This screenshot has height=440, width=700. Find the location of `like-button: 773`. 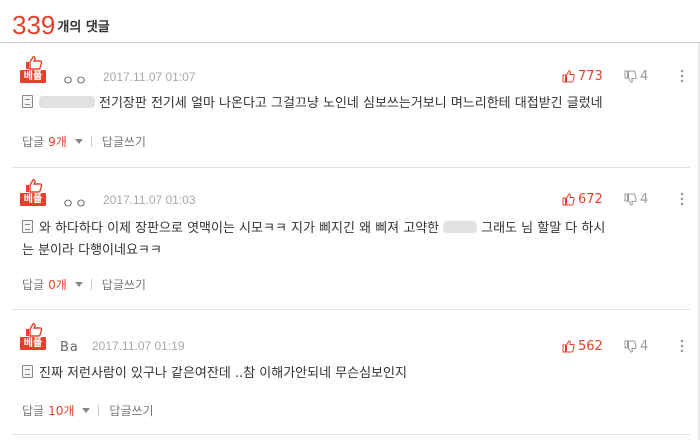

like-button: 773 is located at coordinates (582, 76).